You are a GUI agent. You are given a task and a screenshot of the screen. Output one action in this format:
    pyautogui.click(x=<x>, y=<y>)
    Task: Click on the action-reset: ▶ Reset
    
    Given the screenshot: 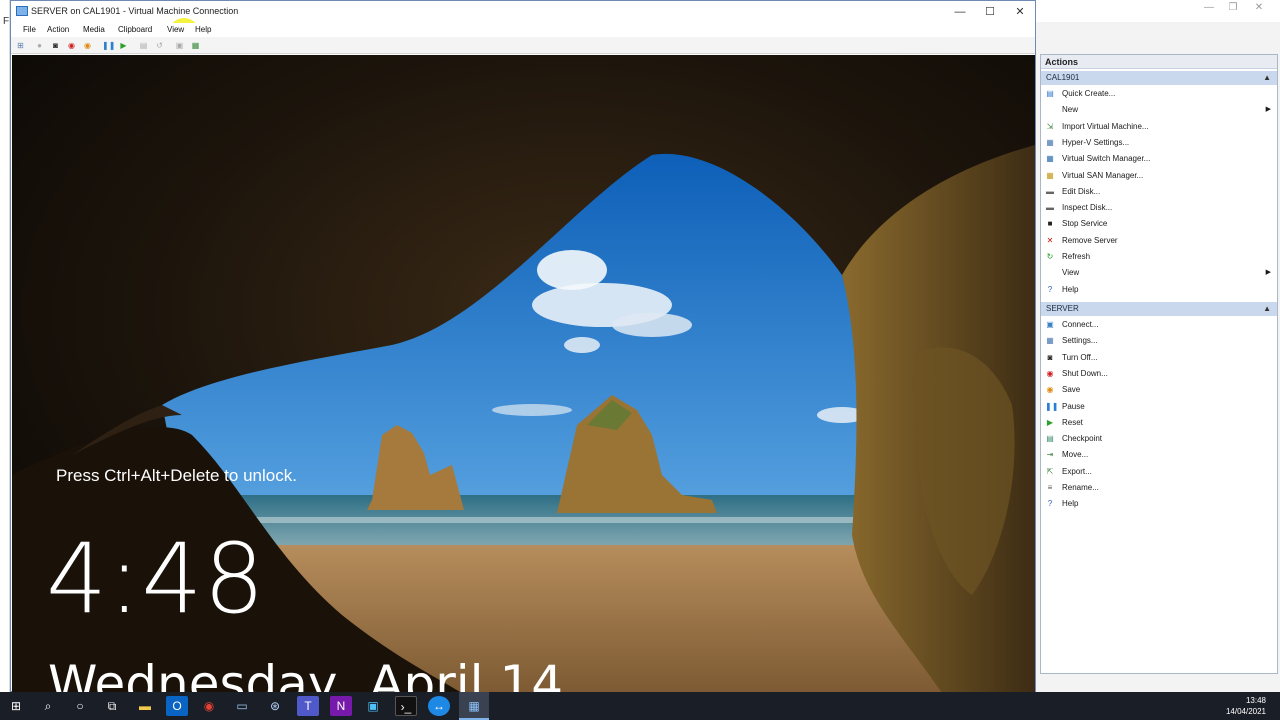 What is the action you would take?
    pyautogui.click(x=1159, y=423)
    